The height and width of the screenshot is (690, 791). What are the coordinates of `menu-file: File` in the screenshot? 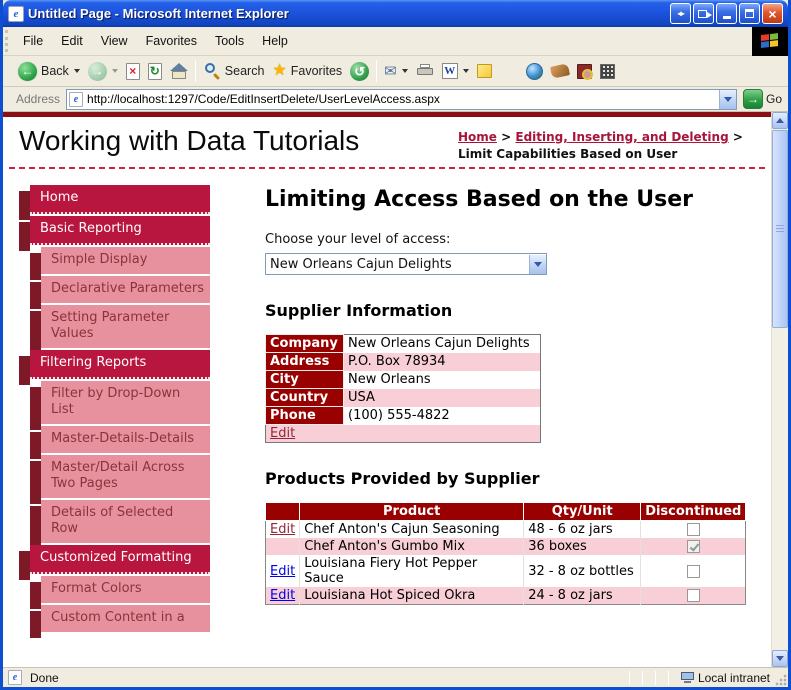 It's located at (33, 41).